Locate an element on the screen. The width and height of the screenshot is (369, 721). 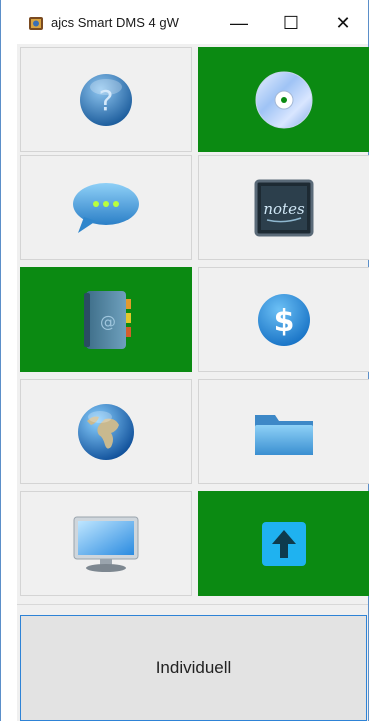
tile-globe is located at coordinates (106, 431).